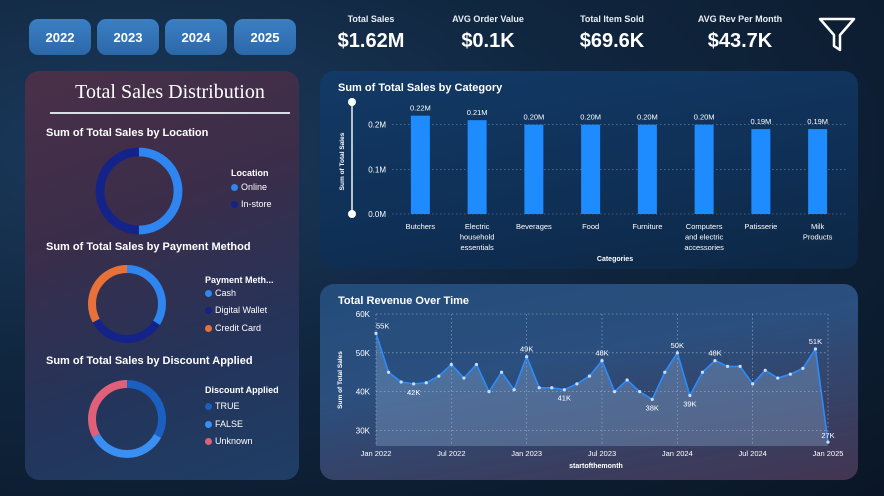  Describe the element at coordinates (828, 453) in the screenshot. I see `x-tick-label: Jan 2025` at that location.